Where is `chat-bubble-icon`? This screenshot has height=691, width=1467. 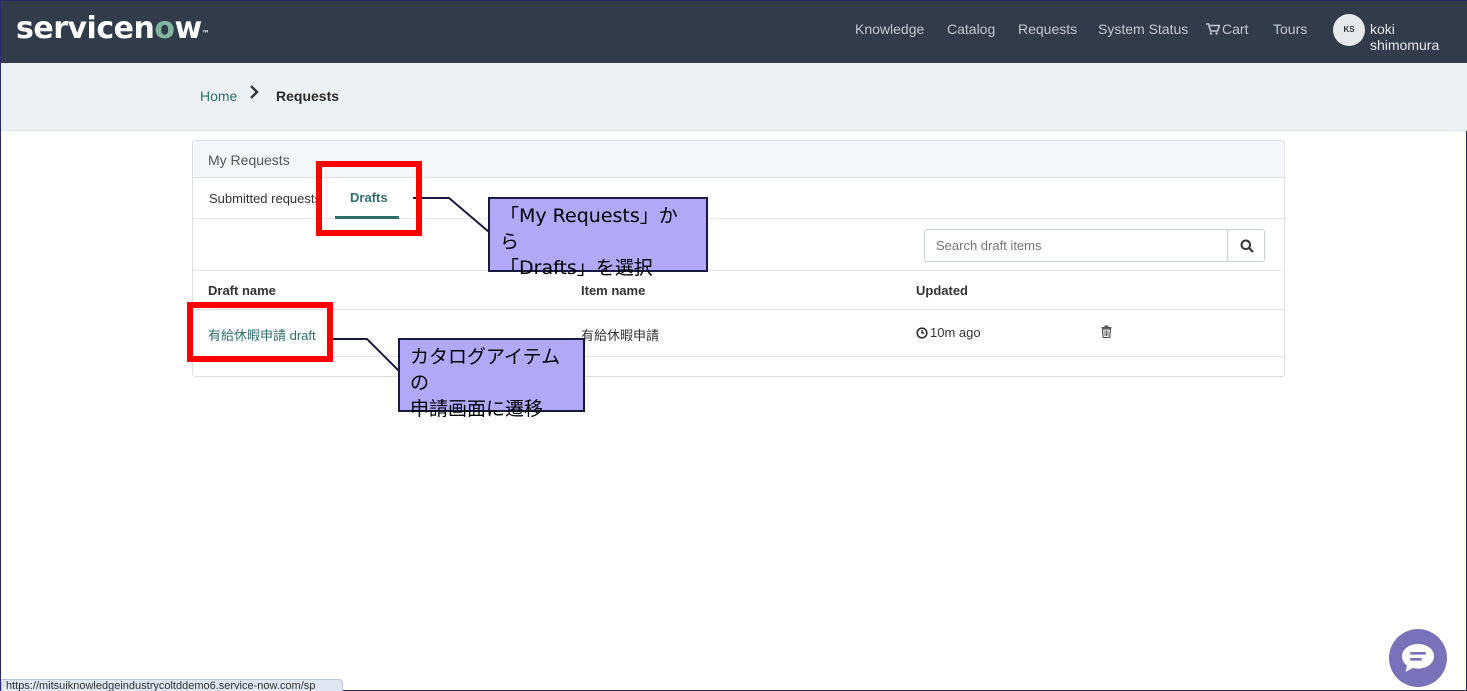
chat-bubble-icon is located at coordinates (1418, 658).